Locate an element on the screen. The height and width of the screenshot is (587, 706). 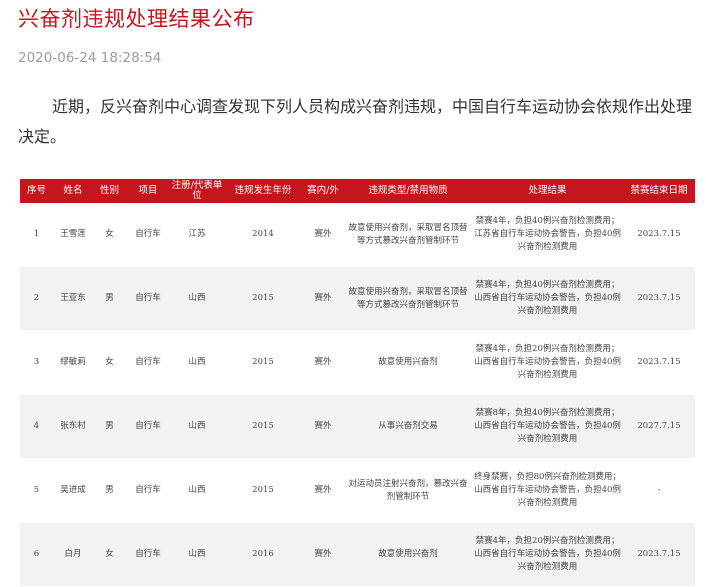
cell-year: 2014 is located at coordinates (263, 235).